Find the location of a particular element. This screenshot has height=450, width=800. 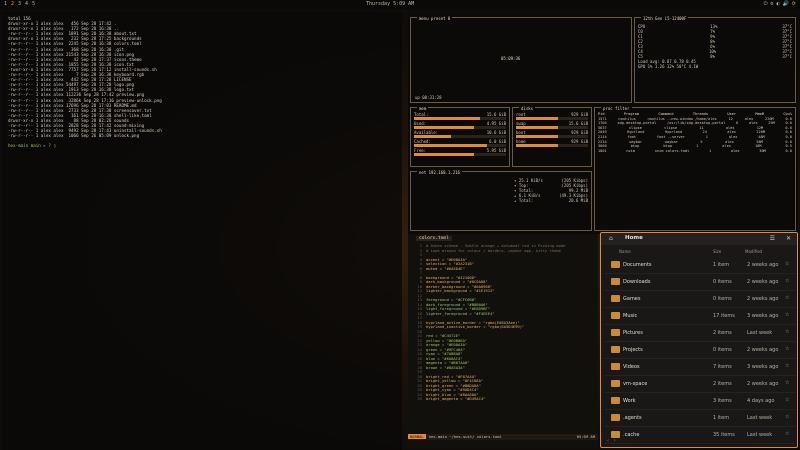

workspace-switcher: 12345 is located at coordinates (21, 4).